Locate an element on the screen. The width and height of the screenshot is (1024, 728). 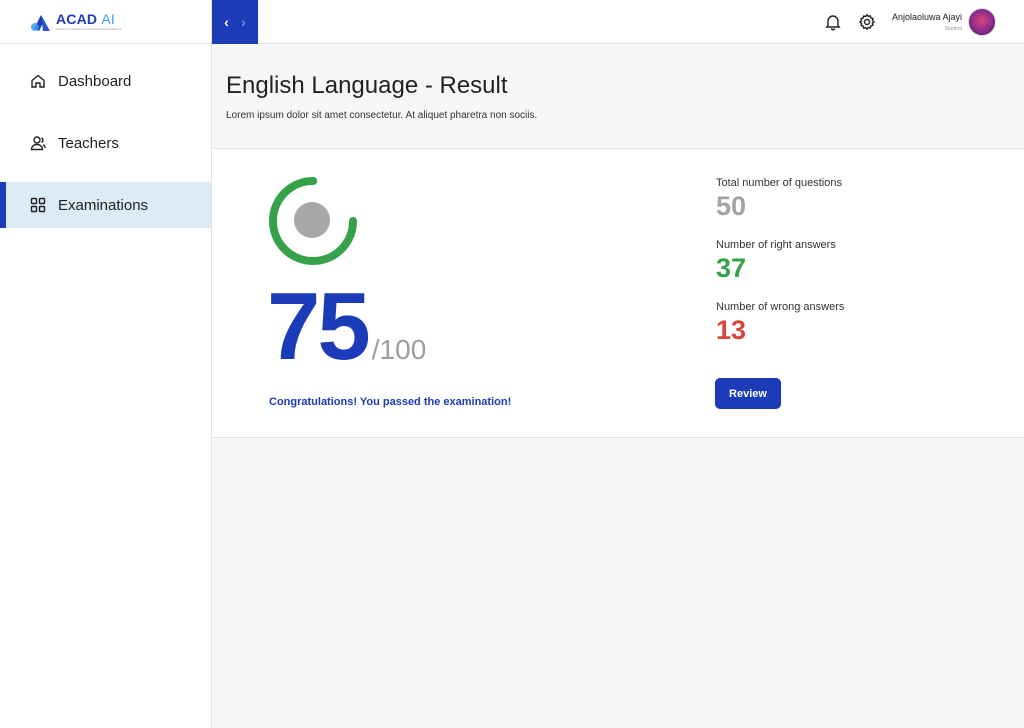
gear-icon is located at coordinates (867, 22).